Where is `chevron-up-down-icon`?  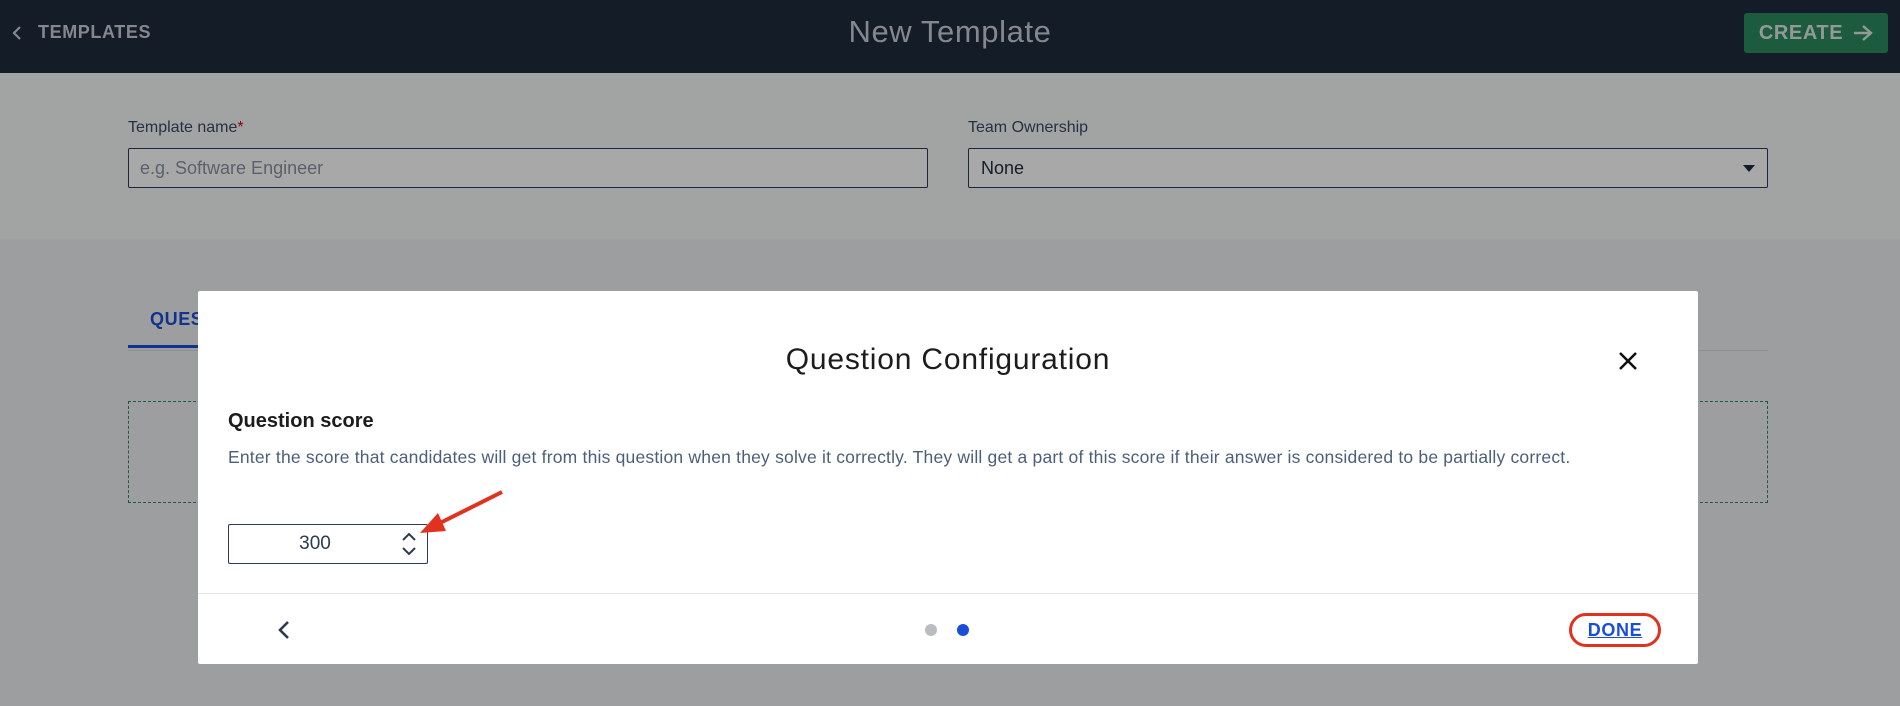 chevron-up-down-icon is located at coordinates (409, 544).